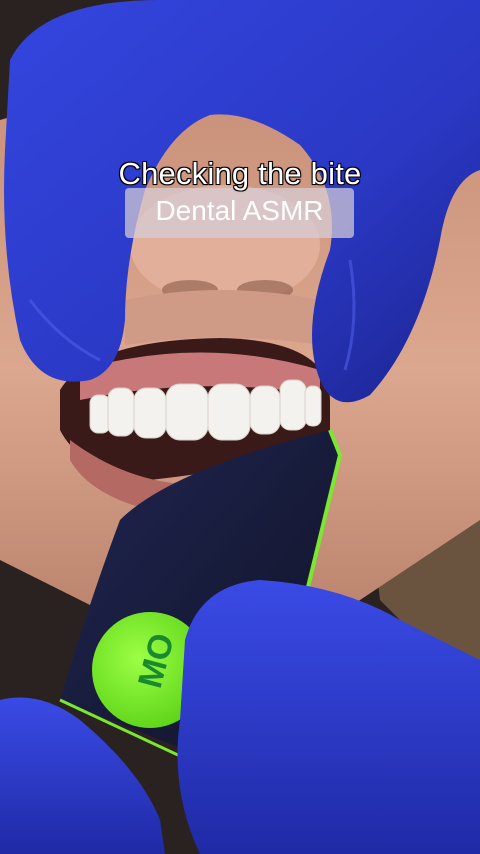  Describe the element at coordinates (239, 213) in the screenshot. I see `caption-subtitle: Dental ASMR` at that location.